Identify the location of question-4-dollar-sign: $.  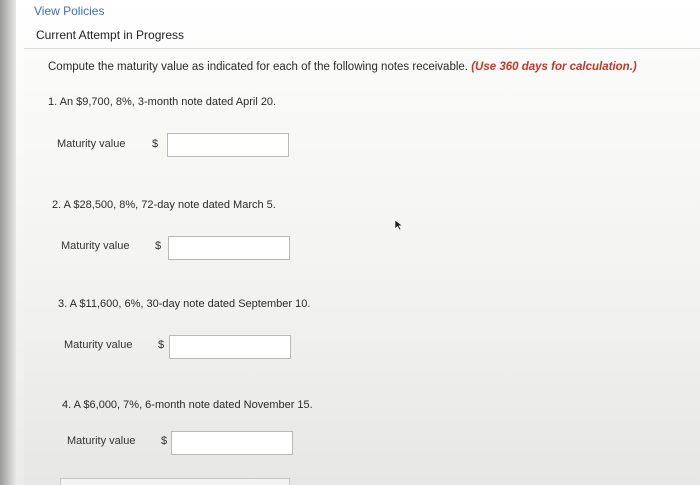
(164, 441).